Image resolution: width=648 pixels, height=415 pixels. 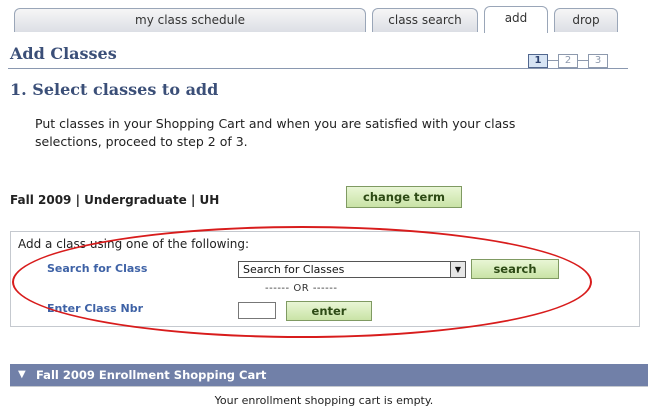 I want to click on add-class-panel-title: Add a class using one of the following:, so click(x=134, y=244).